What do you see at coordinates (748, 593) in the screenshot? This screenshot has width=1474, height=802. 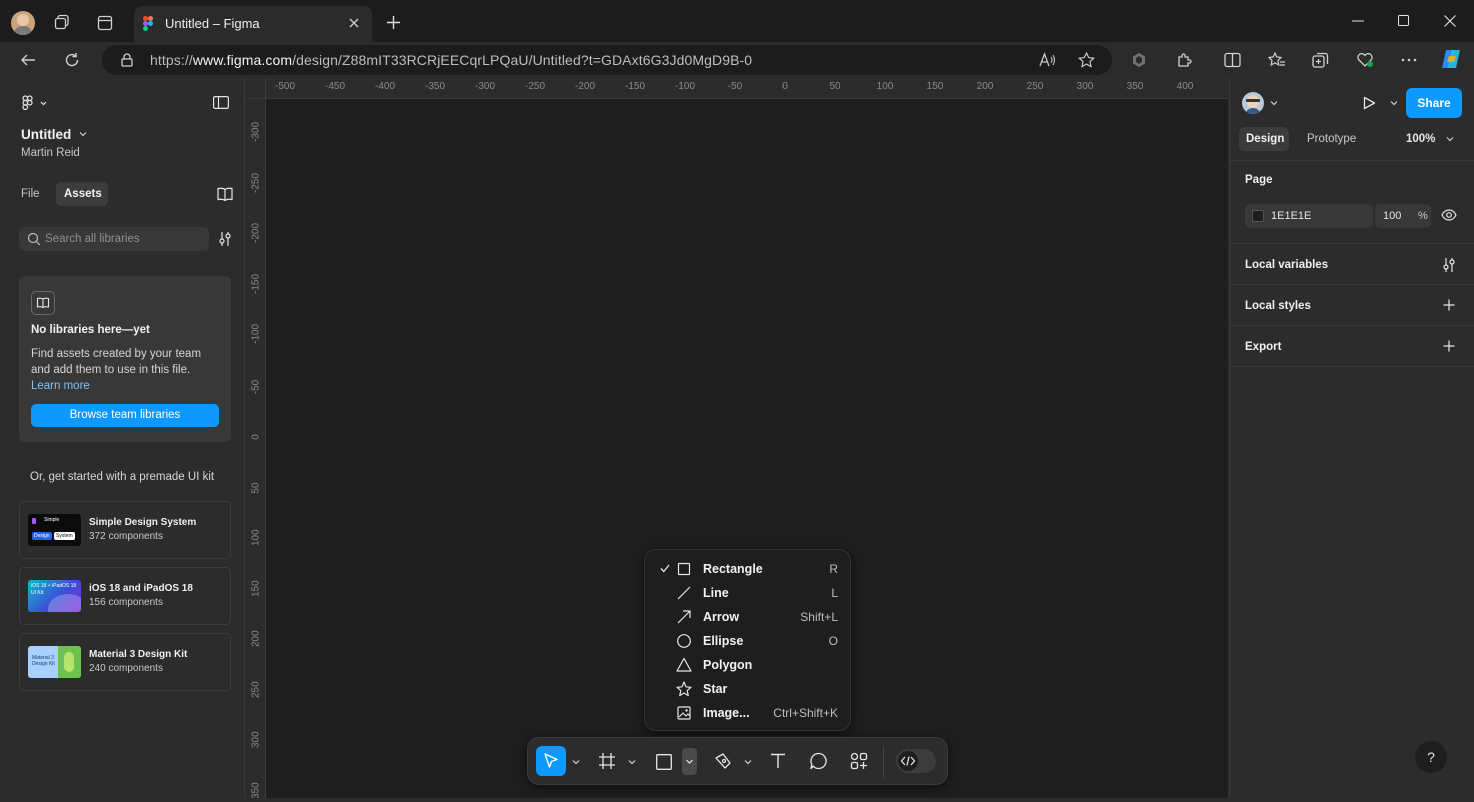 I see `menu-item-line: Line L` at bounding box center [748, 593].